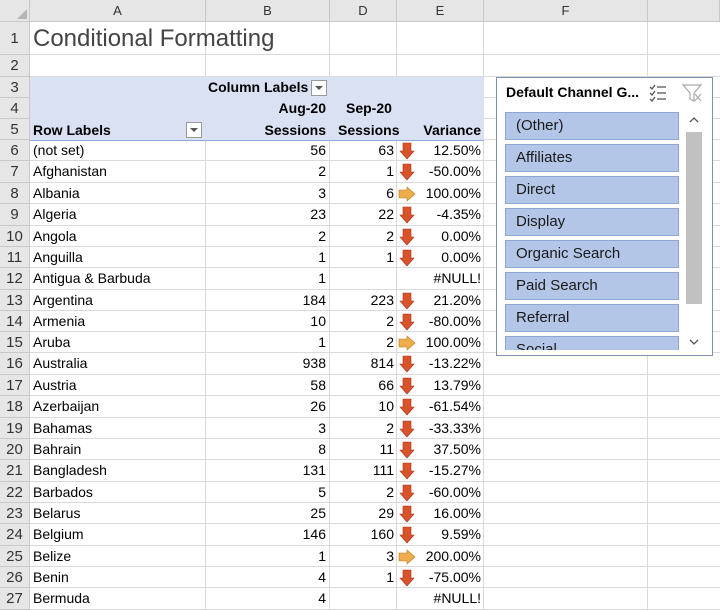 This screenshot has height=610, width=720. What do you see at coordinates (52, 556) in the screenshot?
I see `country-cell: Belize` at bounding box center [52, 556].